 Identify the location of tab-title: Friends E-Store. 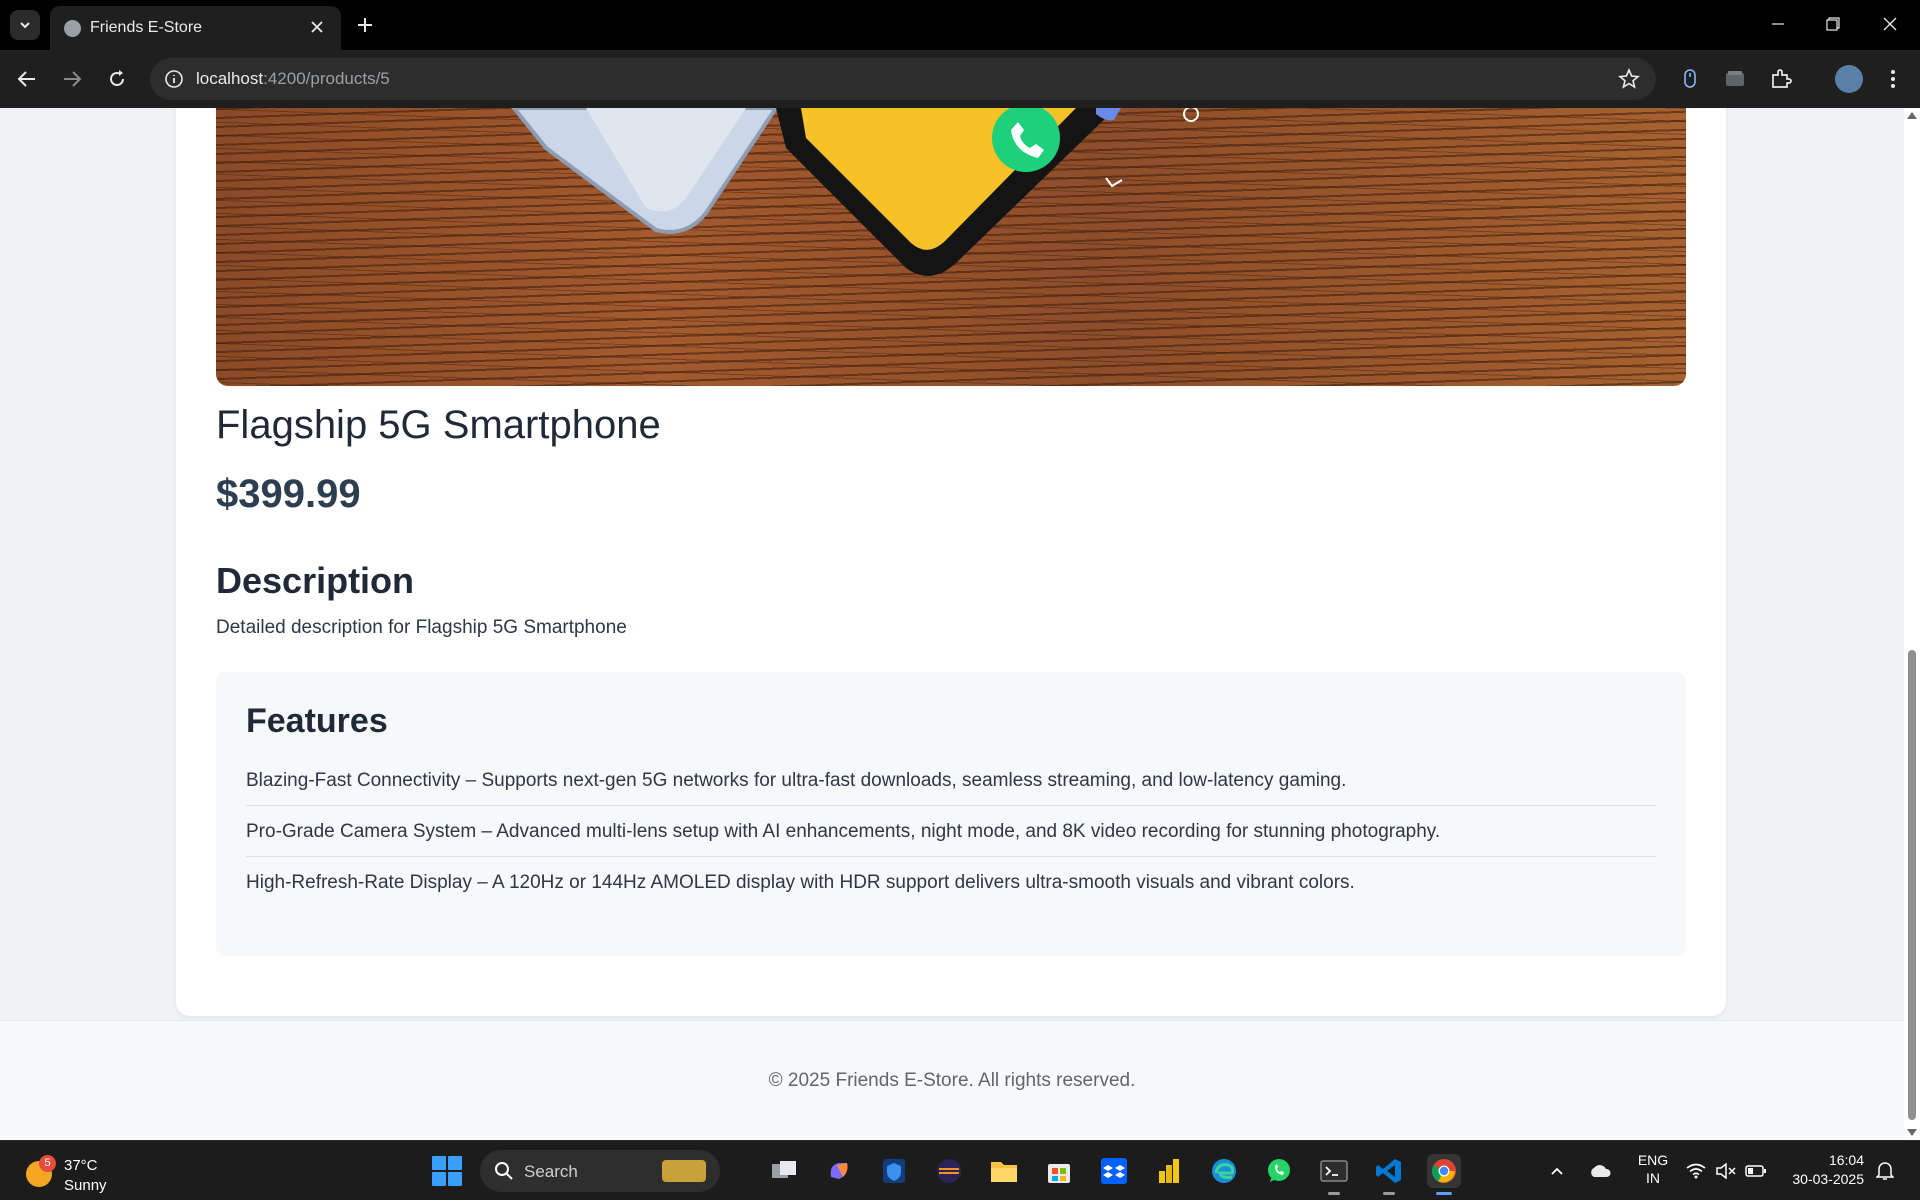
(146, 27).